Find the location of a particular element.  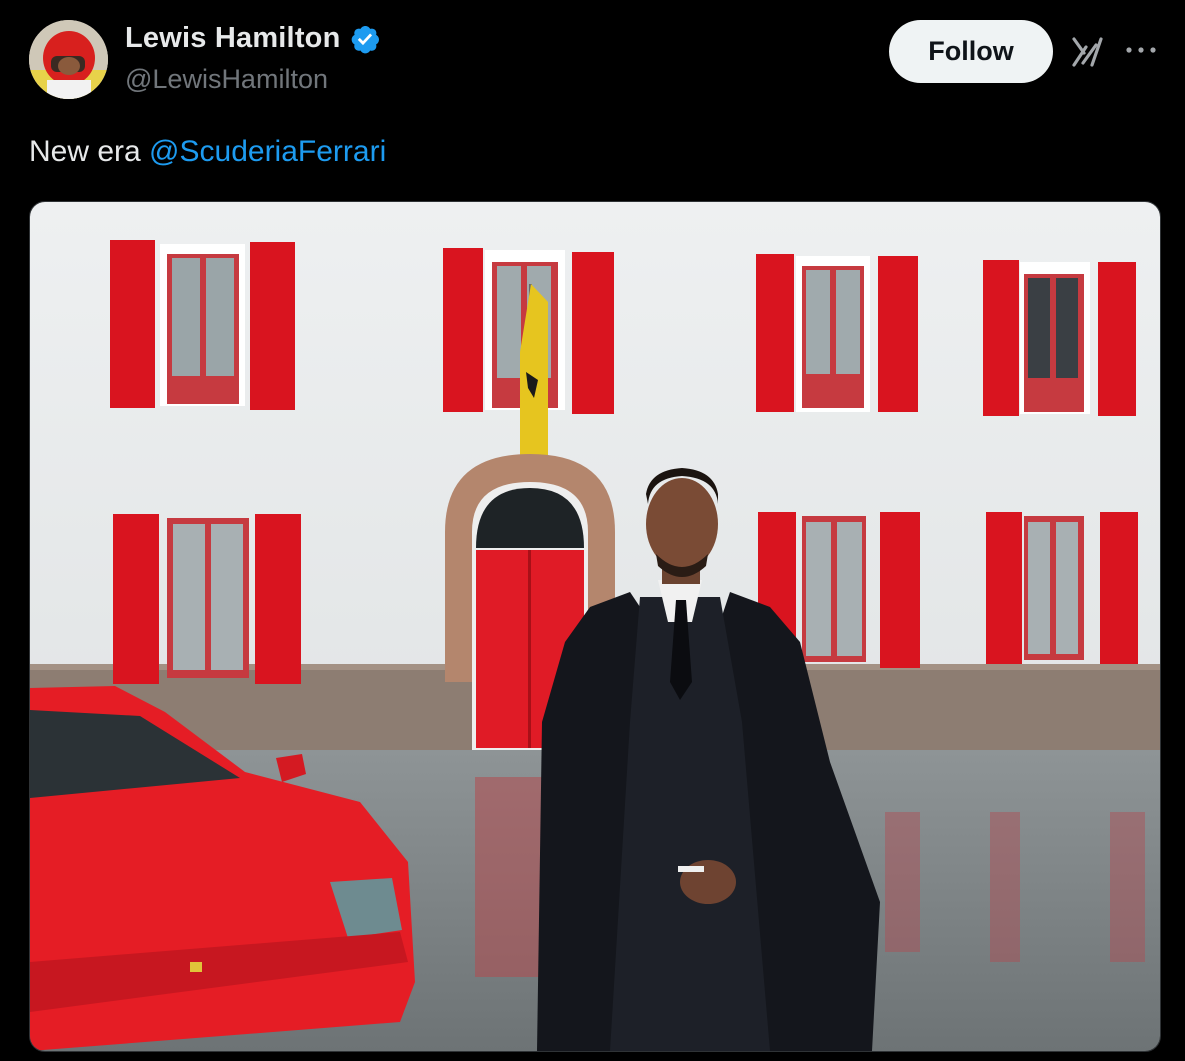

verified-badge-icon is located at coordinates (365, 39).